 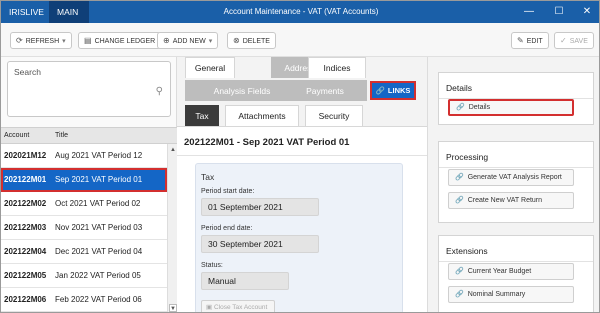 I want to click on maximize-icon: ☐, so click(x=559, y=12).